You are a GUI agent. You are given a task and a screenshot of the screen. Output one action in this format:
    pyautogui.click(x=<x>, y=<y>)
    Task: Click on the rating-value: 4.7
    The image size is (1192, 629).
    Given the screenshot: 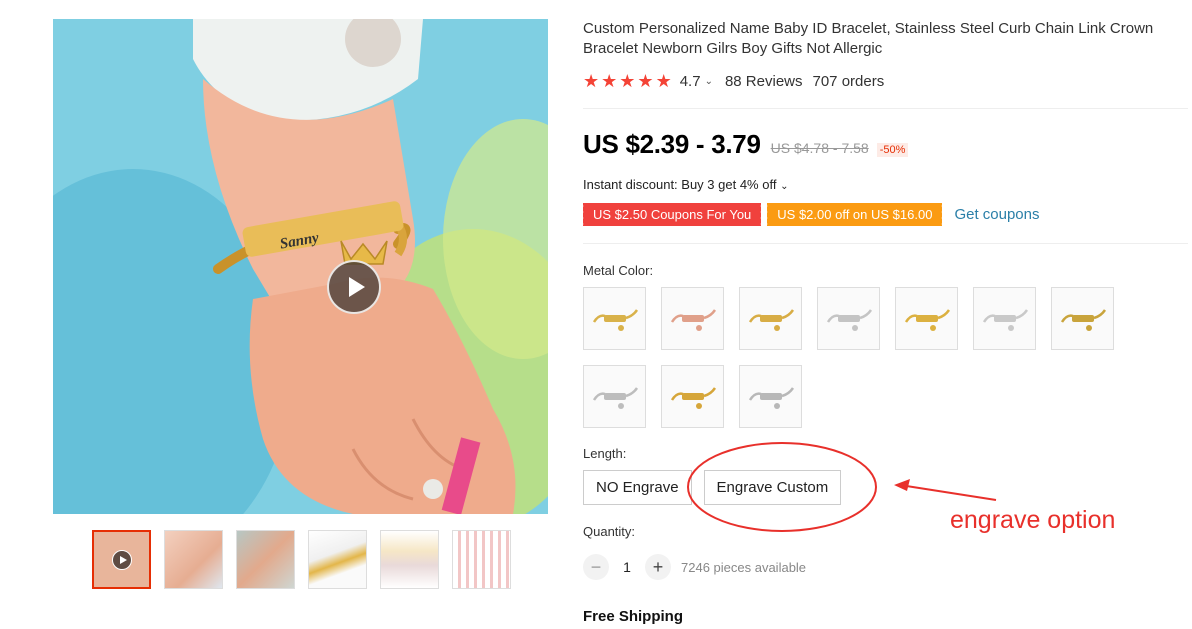 What is the action you would take?
    pyautogui.click(x=690, y=81)
    